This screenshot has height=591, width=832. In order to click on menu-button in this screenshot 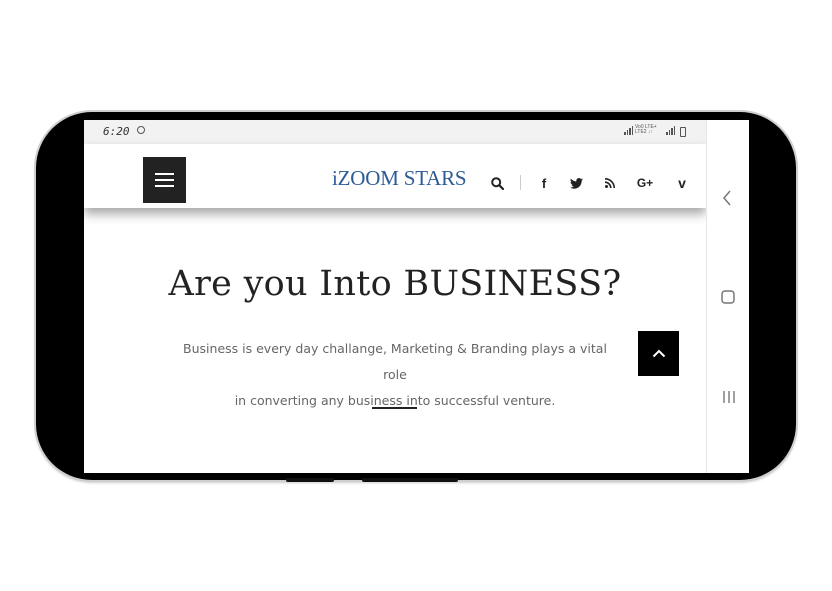, I will do `click(164, 180)`.